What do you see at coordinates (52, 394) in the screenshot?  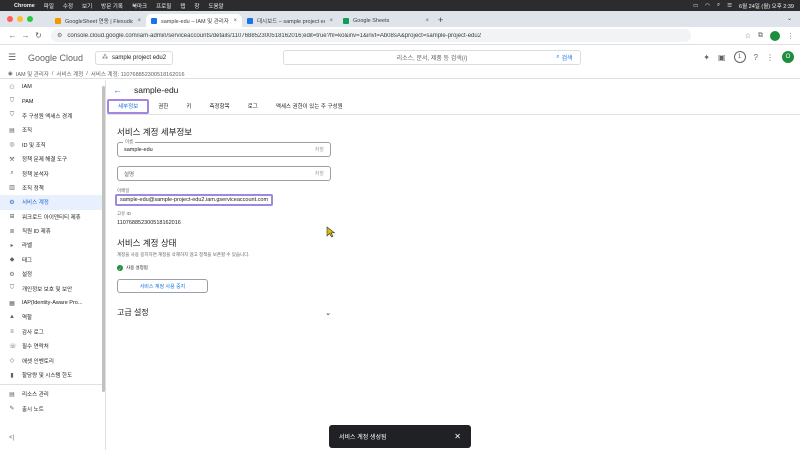 I see `sidebar-item: ▤ 리소스 관리` at bounding box center [52, 394].